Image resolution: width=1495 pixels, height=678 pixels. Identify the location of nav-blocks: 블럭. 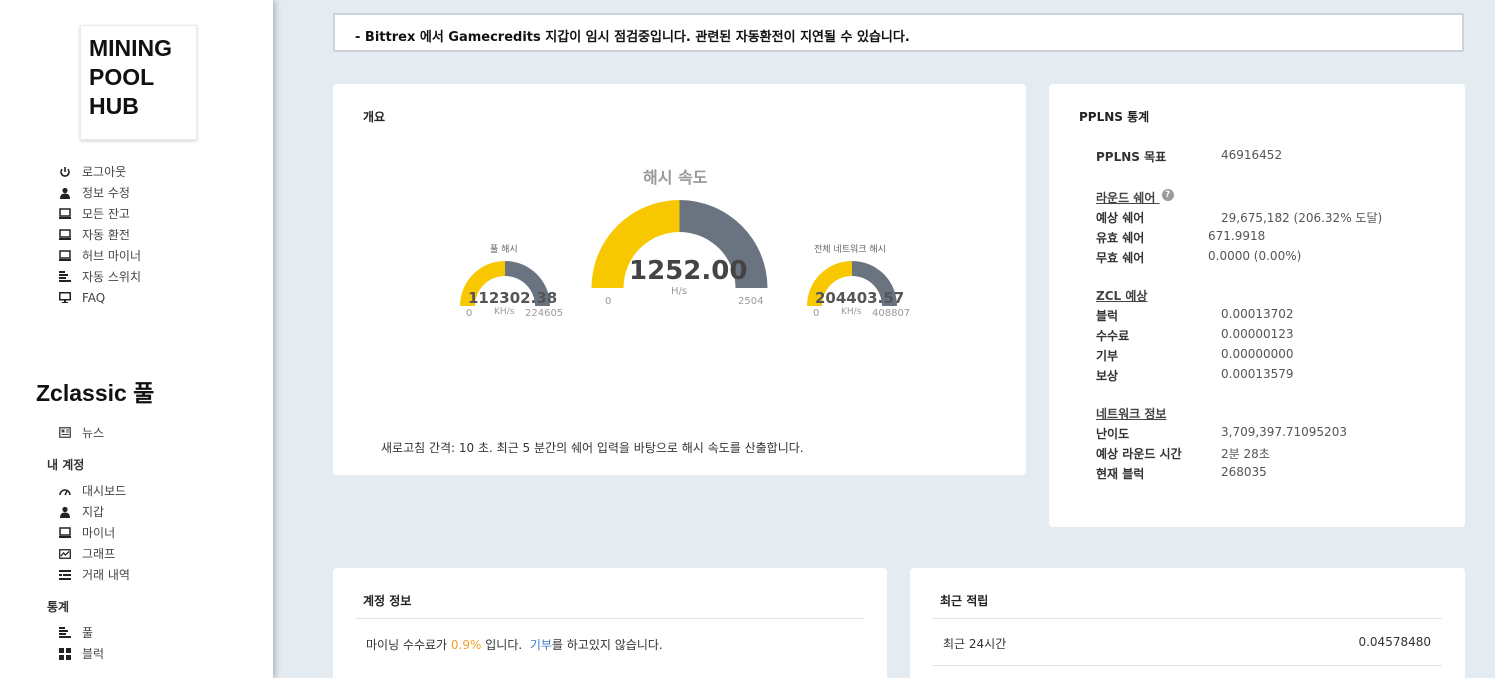
(81, 653).